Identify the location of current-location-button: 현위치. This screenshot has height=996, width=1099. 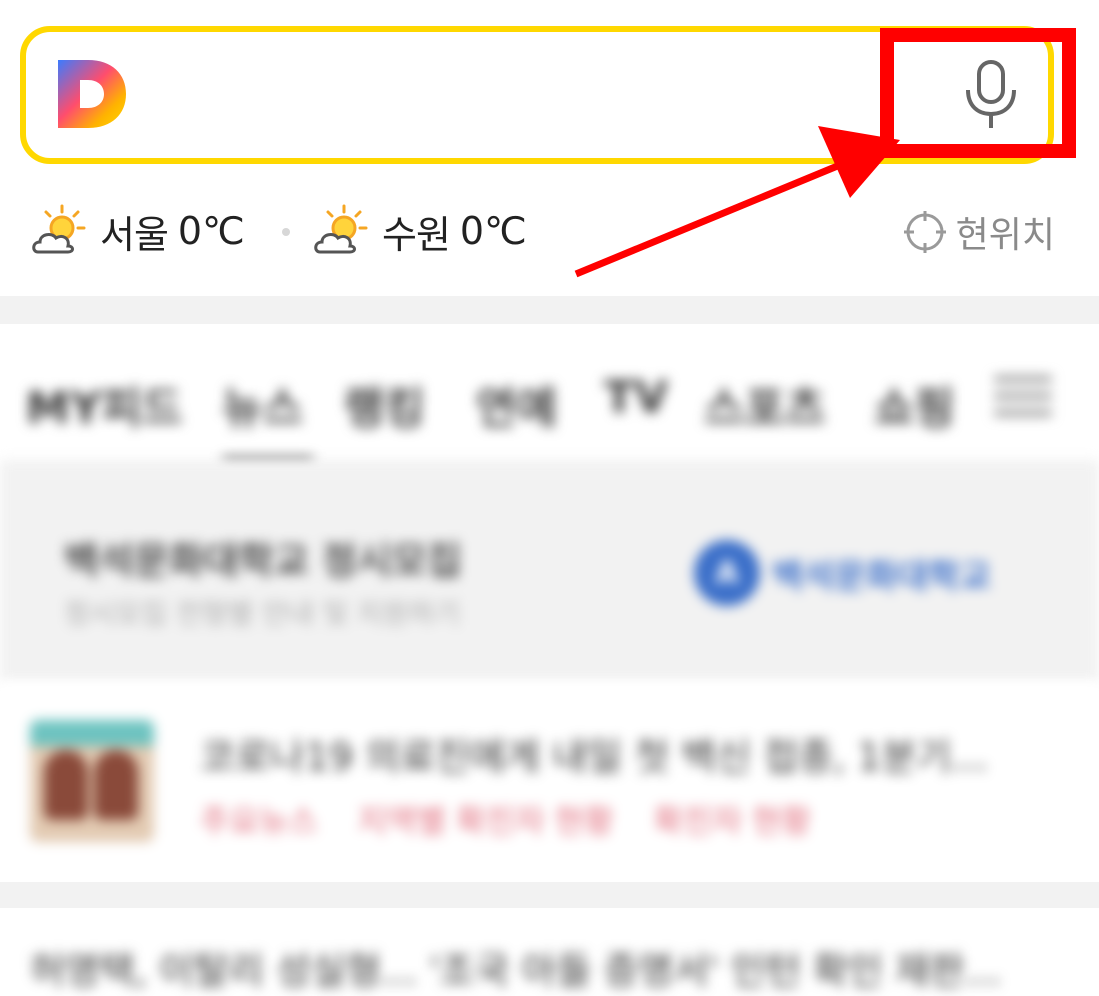
(979, 232).